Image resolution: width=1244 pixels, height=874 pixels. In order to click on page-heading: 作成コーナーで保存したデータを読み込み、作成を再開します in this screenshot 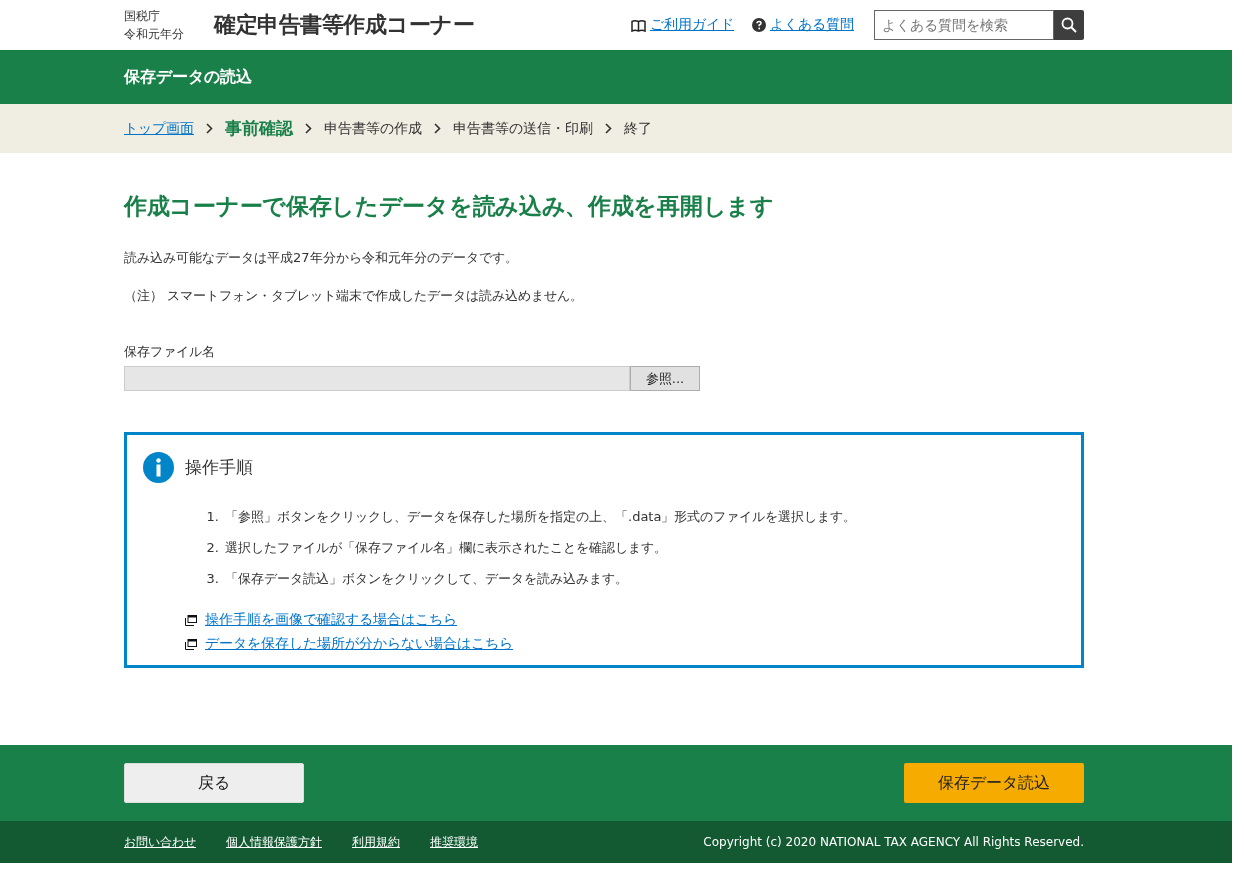, I will do `click(449, 206)`.